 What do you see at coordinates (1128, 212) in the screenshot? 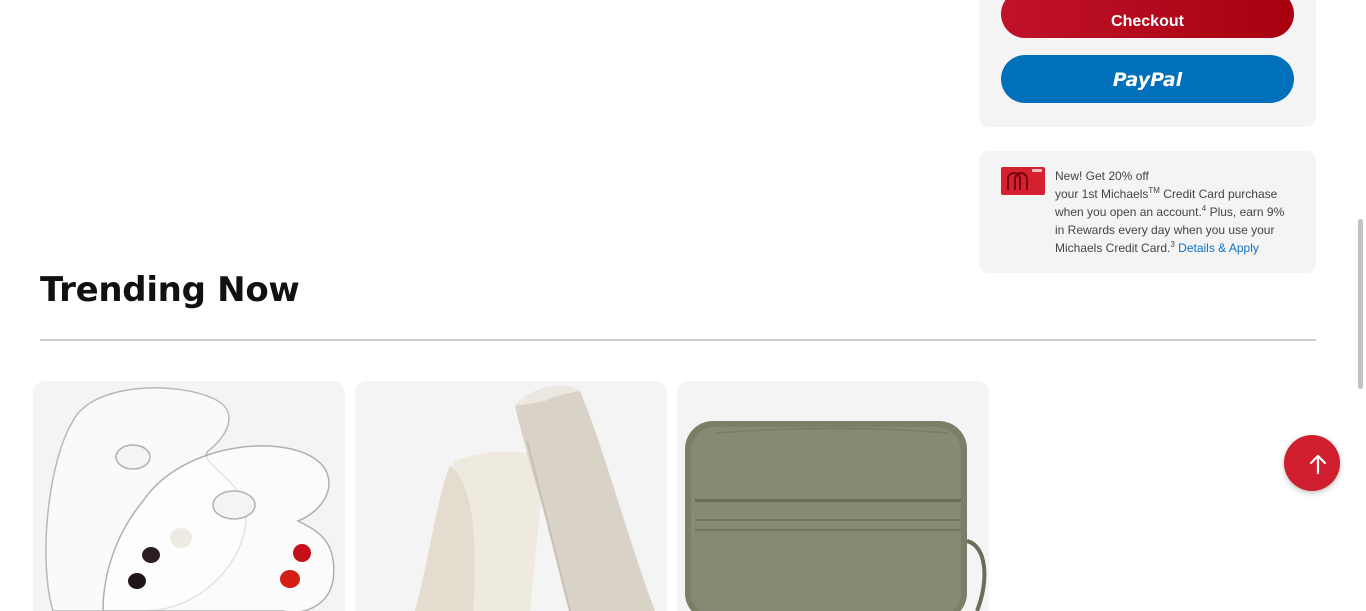
I see `promo-line-3a: when you open an account.` at bounding box center [1128, 212].